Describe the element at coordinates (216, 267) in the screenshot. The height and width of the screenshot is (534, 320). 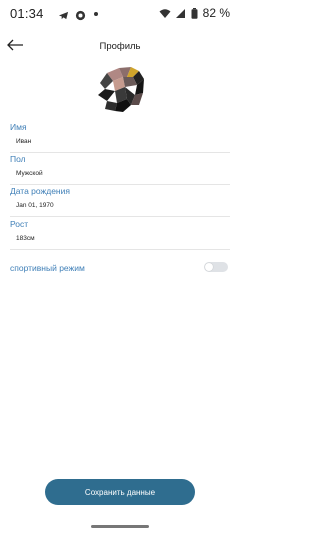
I see `sport-mode-toggle` at that location.